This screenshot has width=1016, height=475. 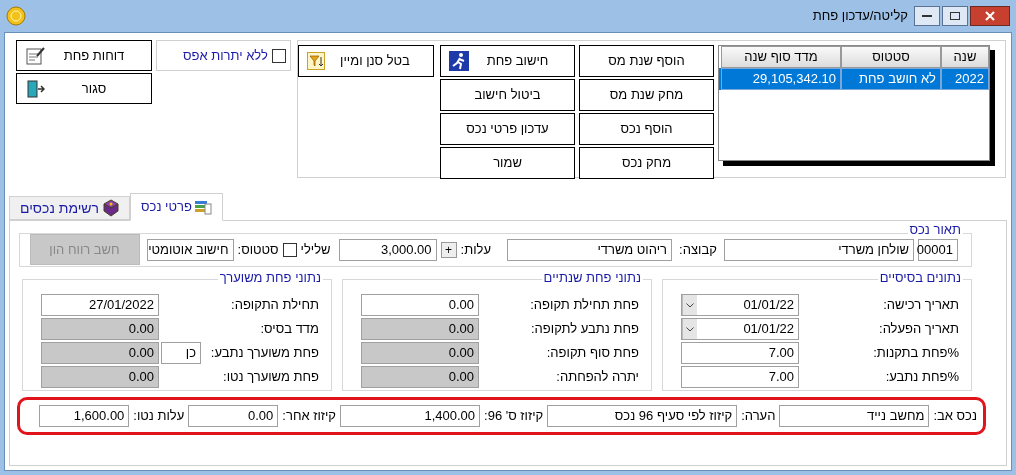 What do you see at coordinates (965, 57) in the screenshot?
I see `column-header: שנה` at bounding box center [965, 57].